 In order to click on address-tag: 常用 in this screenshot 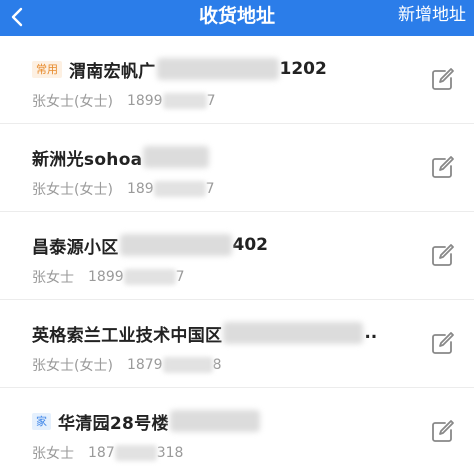, I will do `click(47, 69)`.